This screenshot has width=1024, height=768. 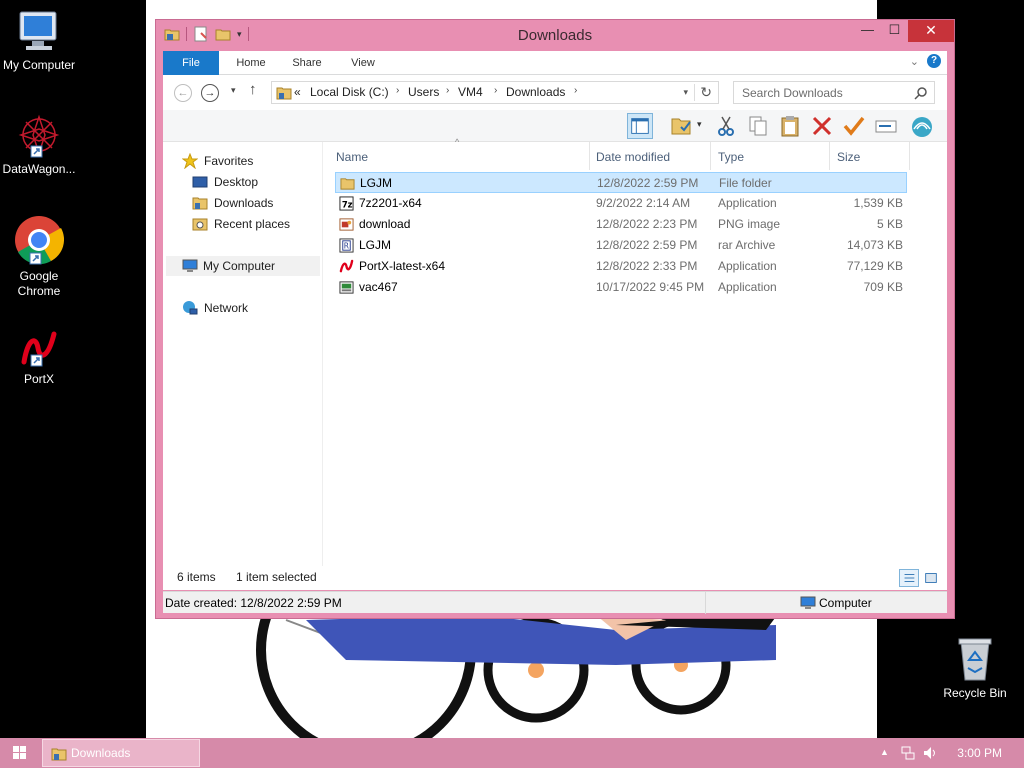 I want to click on tab-home: Home, so click(x=251, y=63).